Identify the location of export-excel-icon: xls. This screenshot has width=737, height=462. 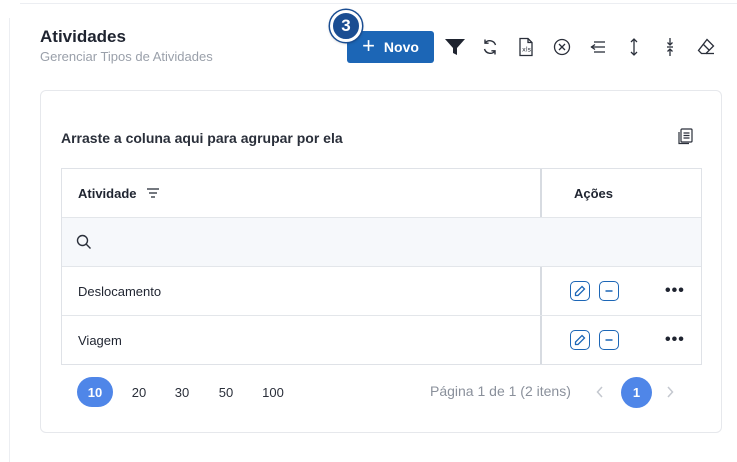
(526, 47).